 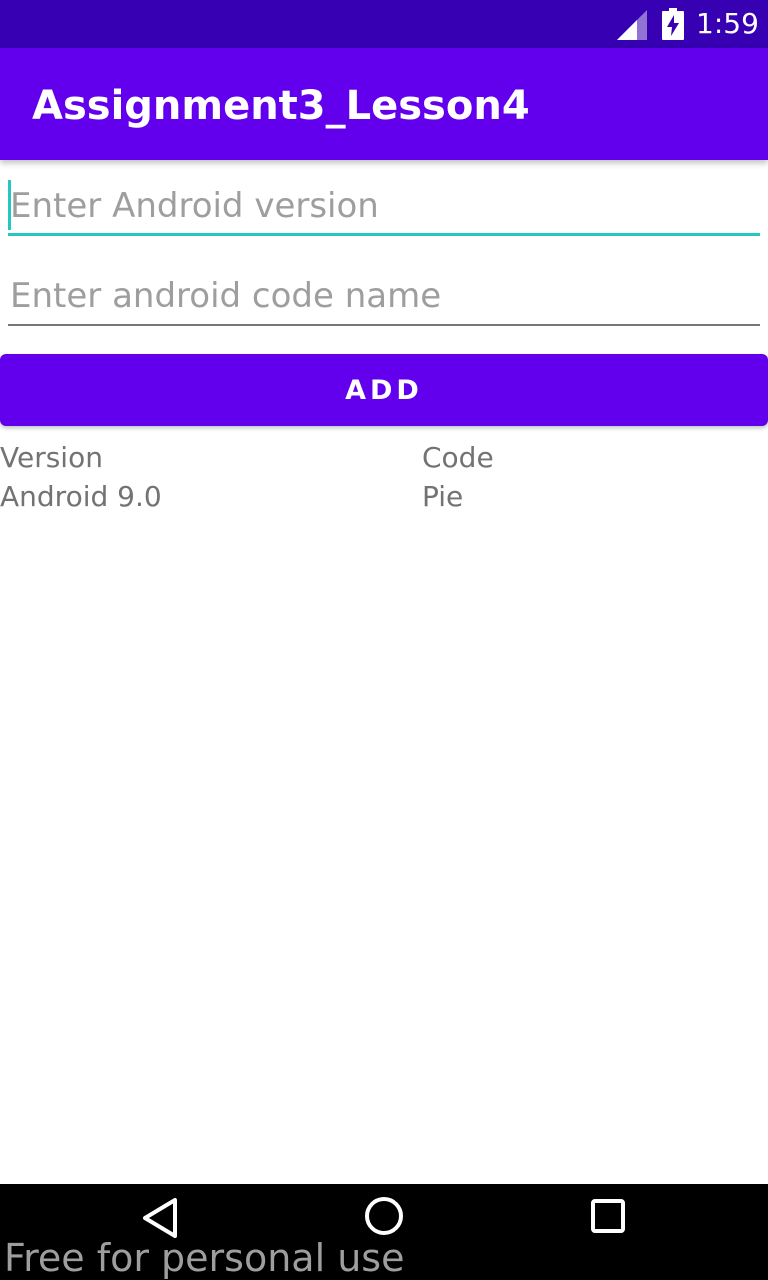 I want to click on cell-signal-icon, so click(x=632, y=25).